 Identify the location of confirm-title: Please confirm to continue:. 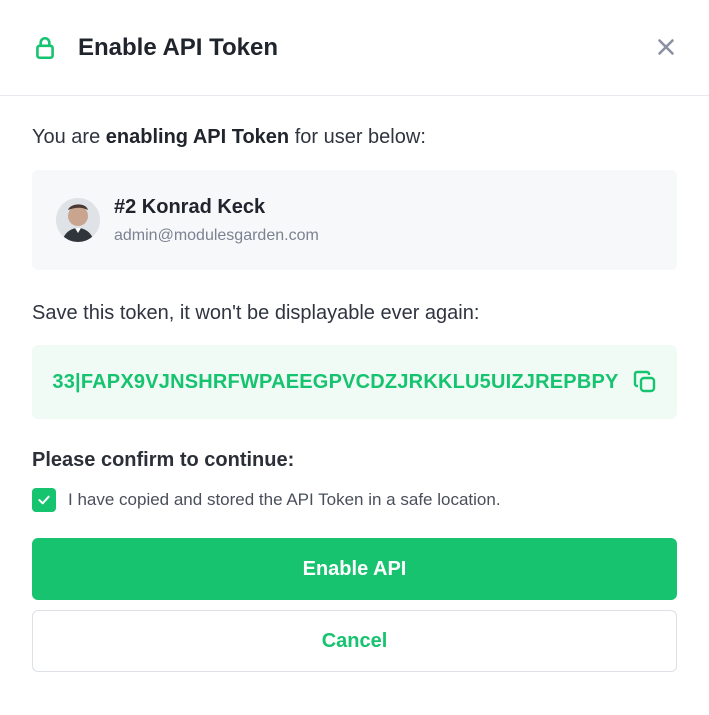
(163, 460).